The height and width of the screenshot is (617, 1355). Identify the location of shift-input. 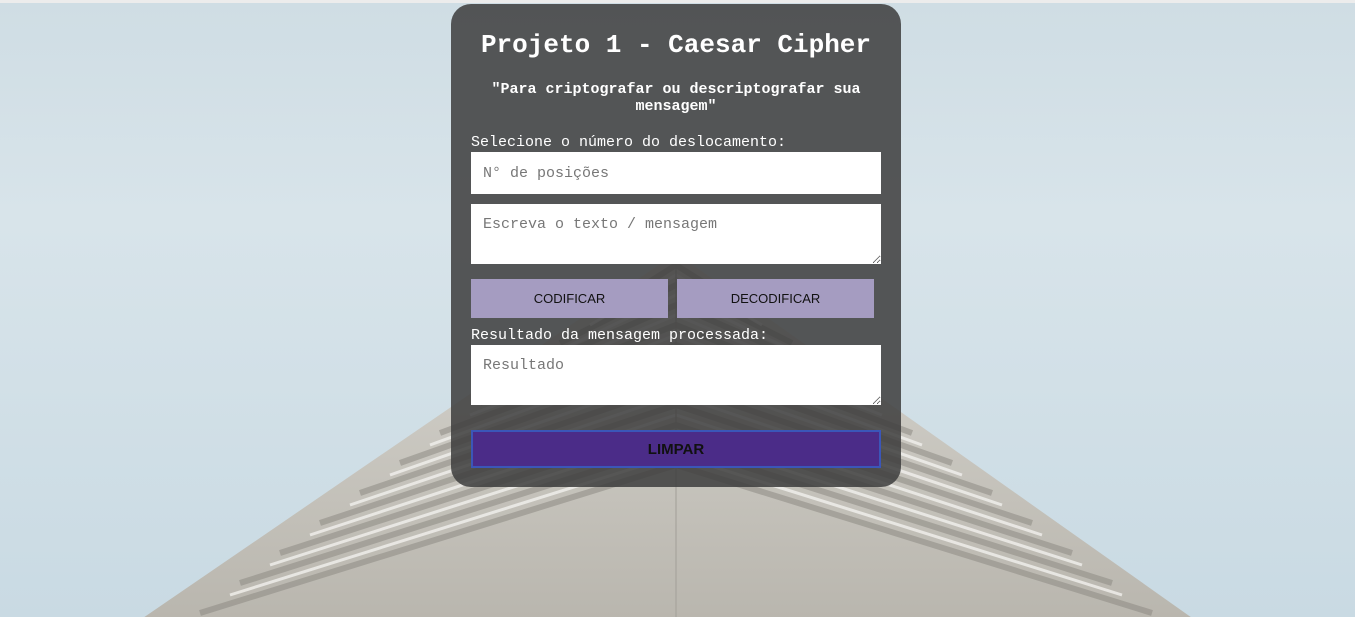
(676, 173).